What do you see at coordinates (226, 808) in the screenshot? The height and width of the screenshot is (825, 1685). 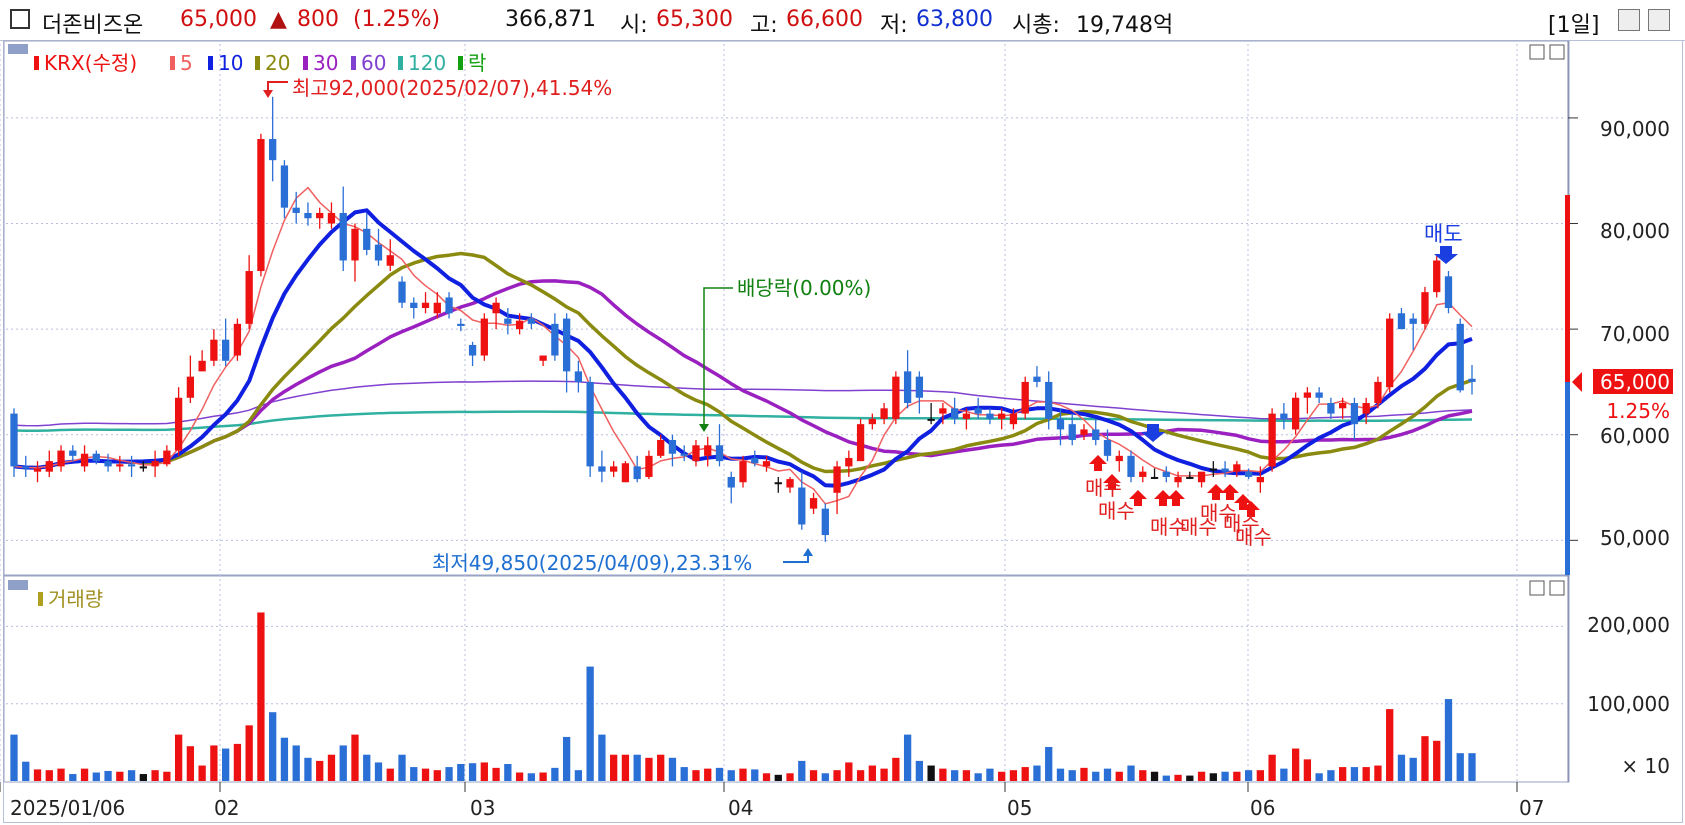 I see `date-tick-label: 02` at bounding box center [226, 808].